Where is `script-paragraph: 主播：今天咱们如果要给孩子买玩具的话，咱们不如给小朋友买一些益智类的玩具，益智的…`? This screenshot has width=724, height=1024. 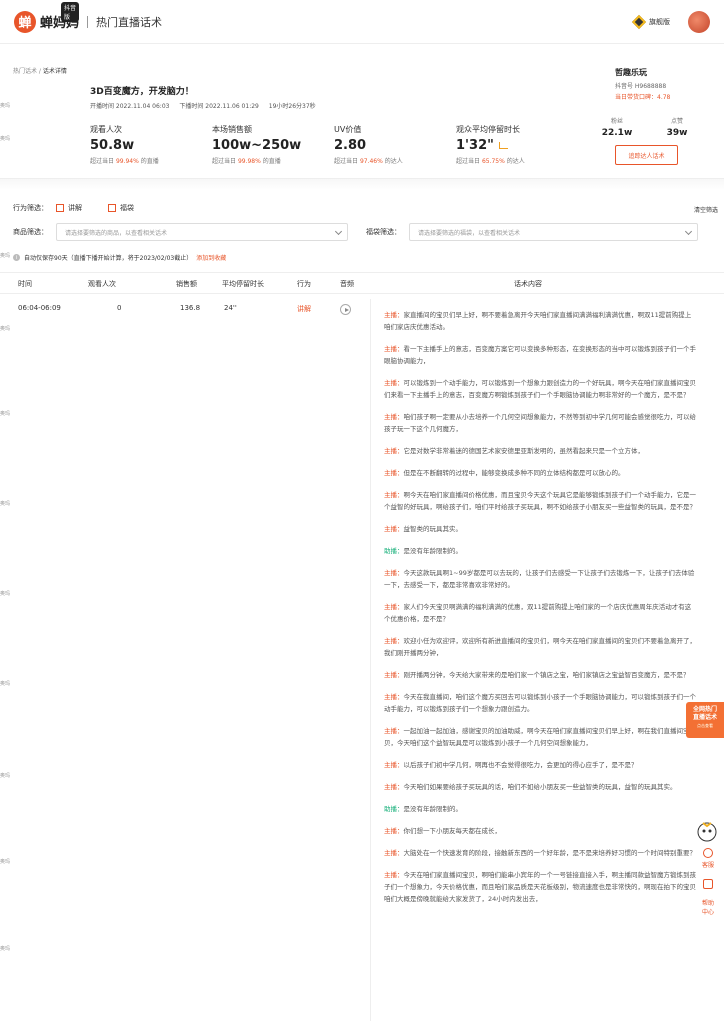
script-paragraph: 主播：今天咱们如果要给孩子买玩具的话，咱们不如给小朋友买一些益智类的玩具，益智的… is located at coordinates (540, 787).